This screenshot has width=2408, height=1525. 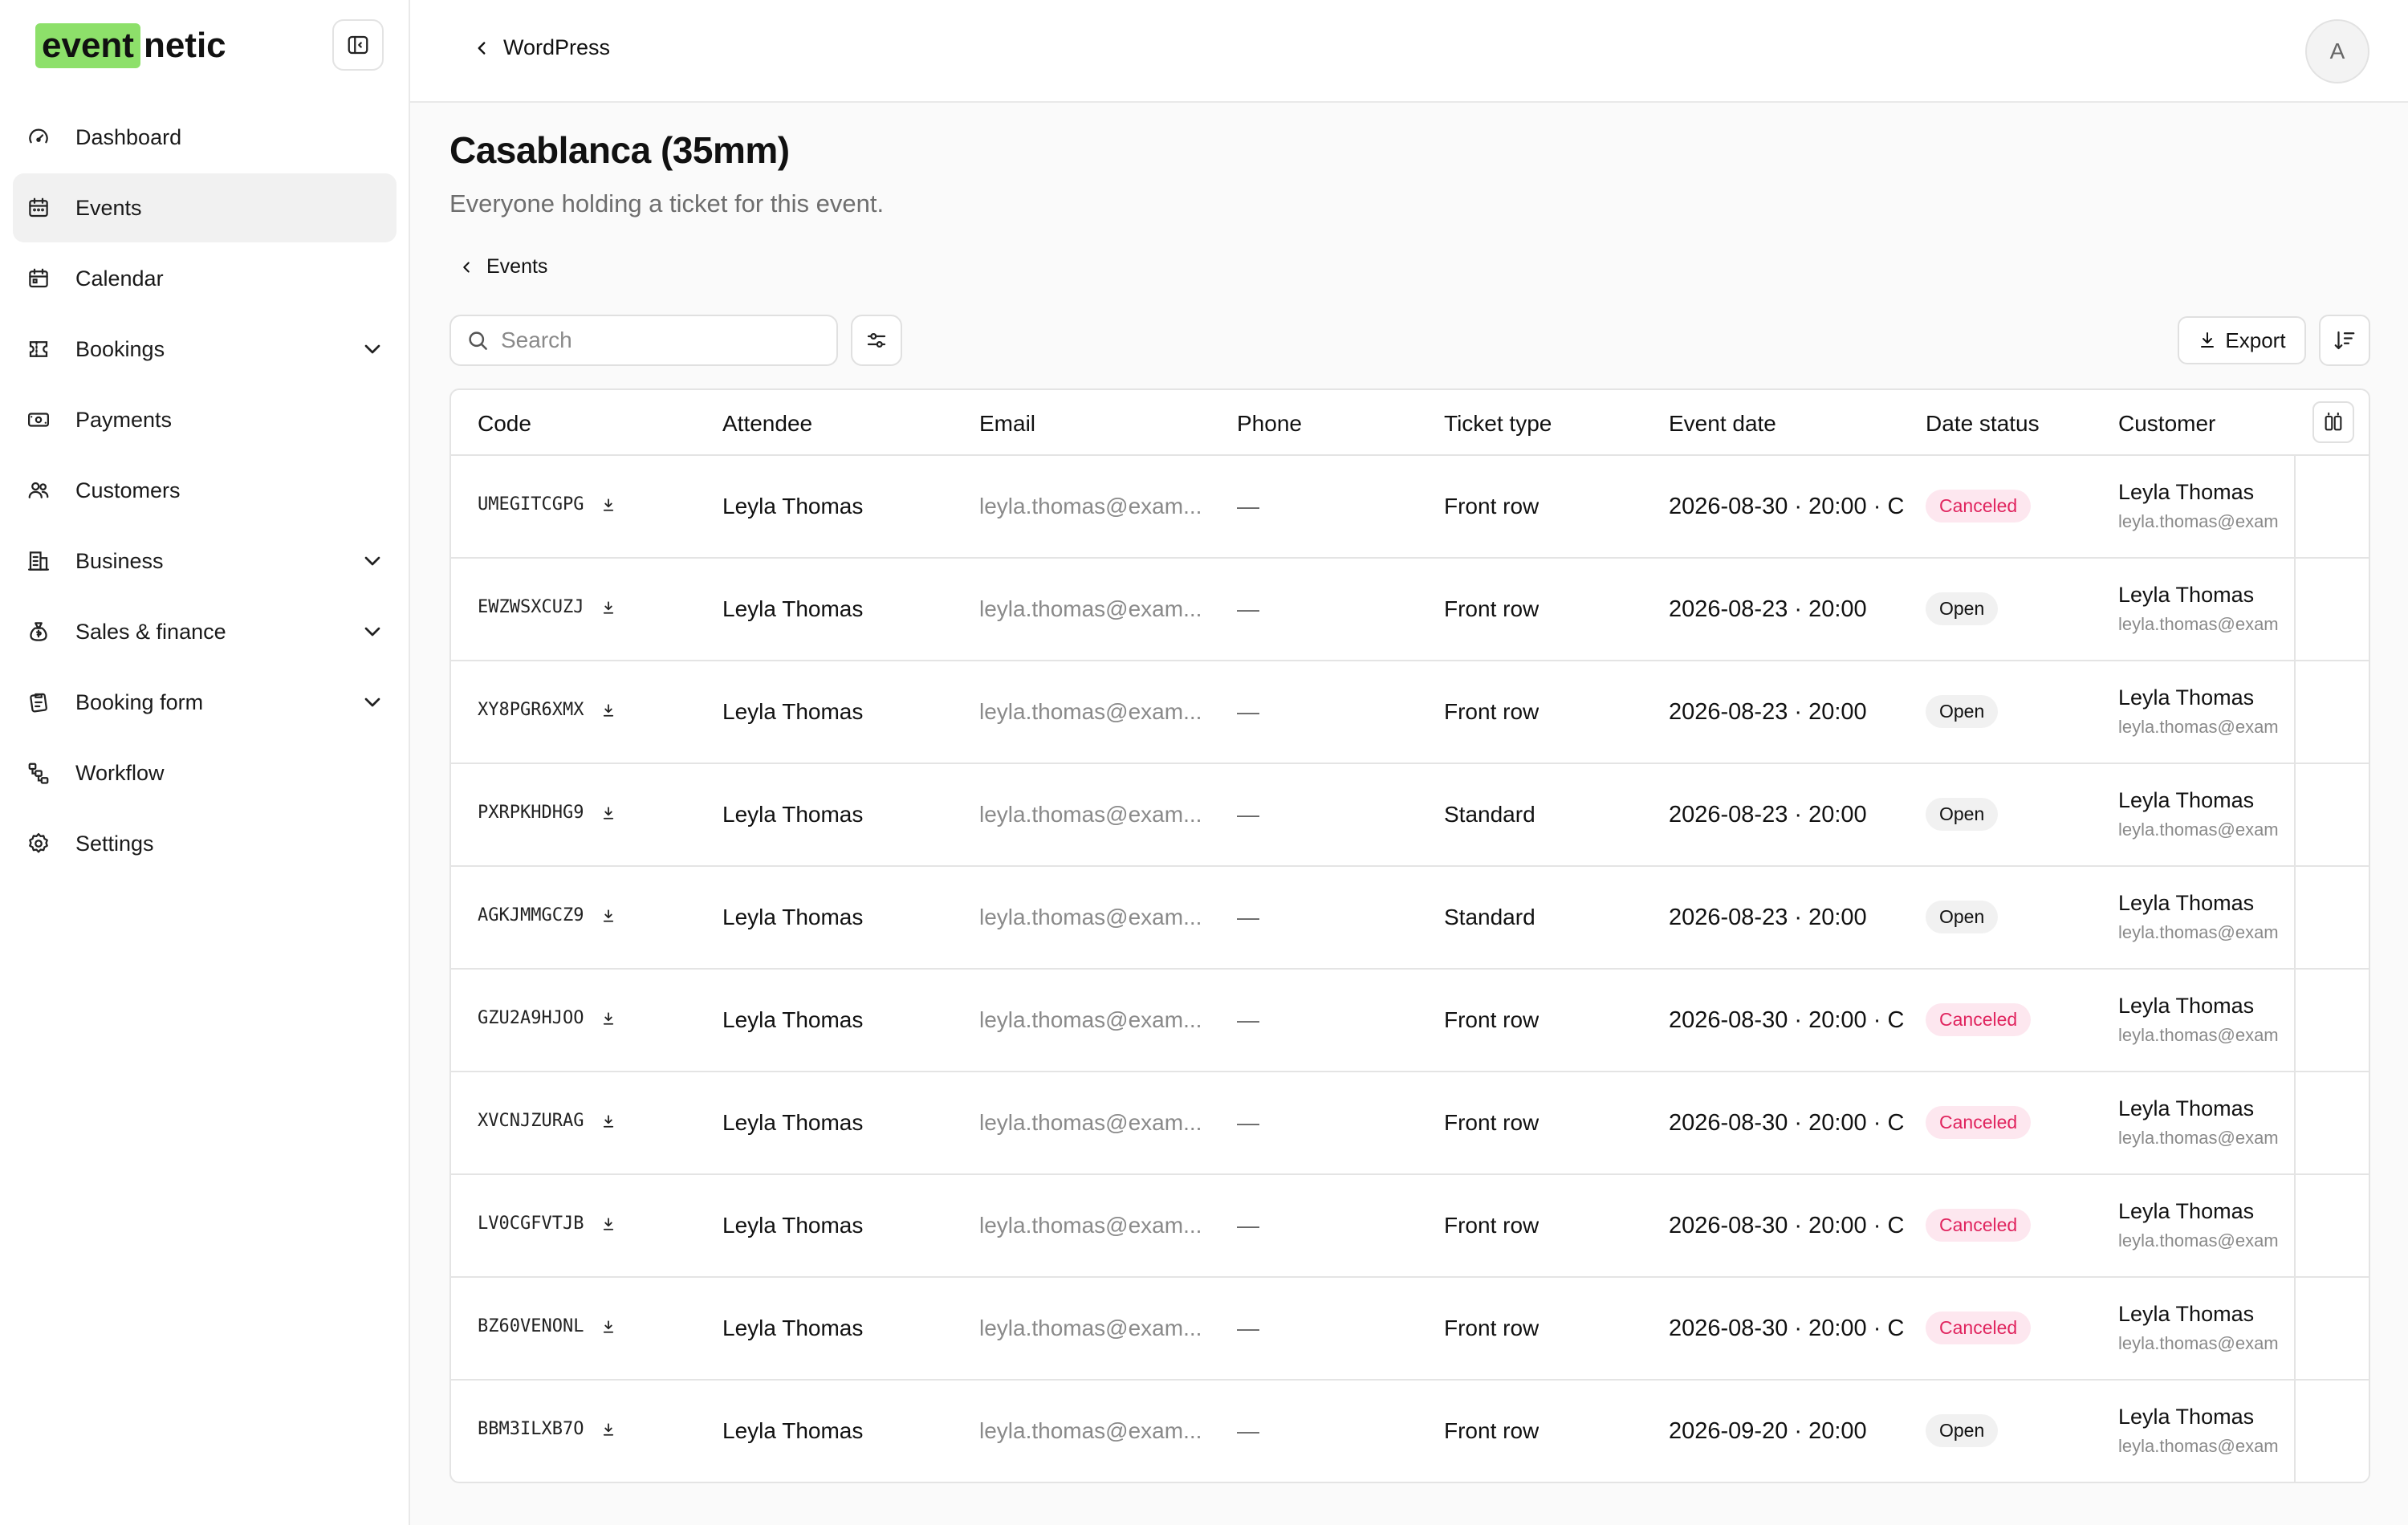 I want to click on back-to-wordpress-link: WordPress, so click(x=540, y=47).